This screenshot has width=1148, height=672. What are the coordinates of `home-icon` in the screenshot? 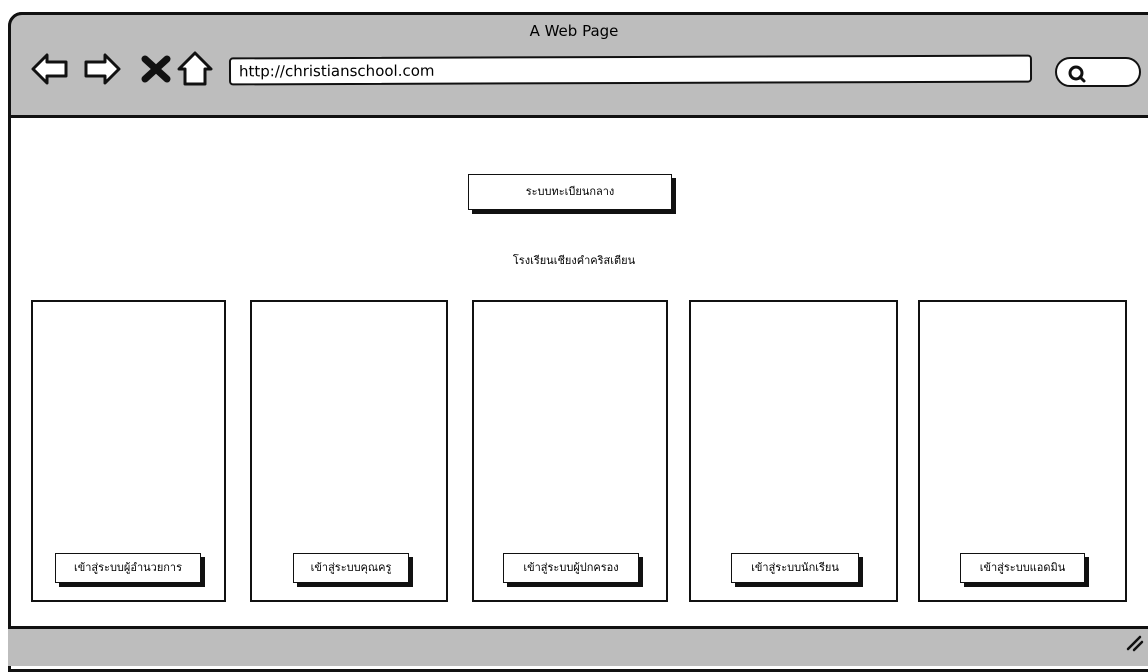 It's located at (195, 69).